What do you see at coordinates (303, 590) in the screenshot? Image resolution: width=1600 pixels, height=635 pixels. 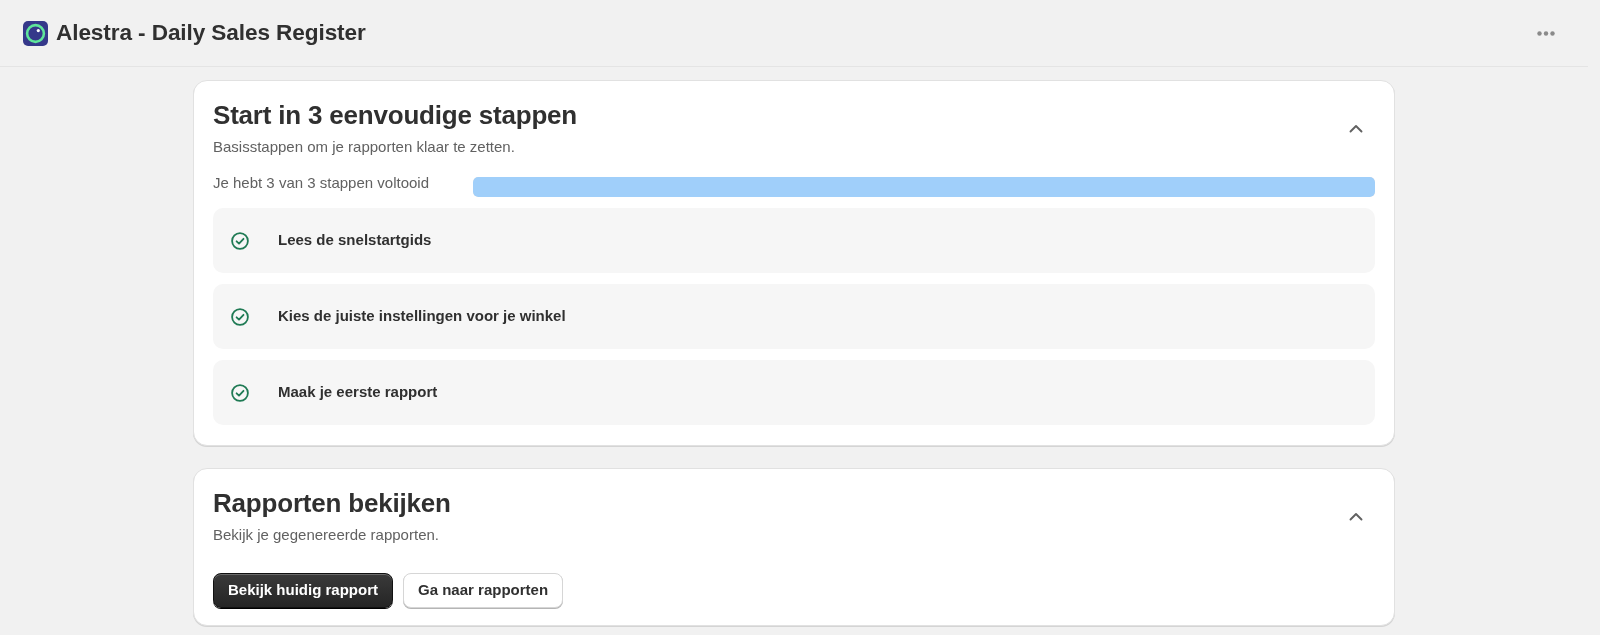 I see `view-report-button: Bekijk huidig rapport` at bounding box center [303, 590].